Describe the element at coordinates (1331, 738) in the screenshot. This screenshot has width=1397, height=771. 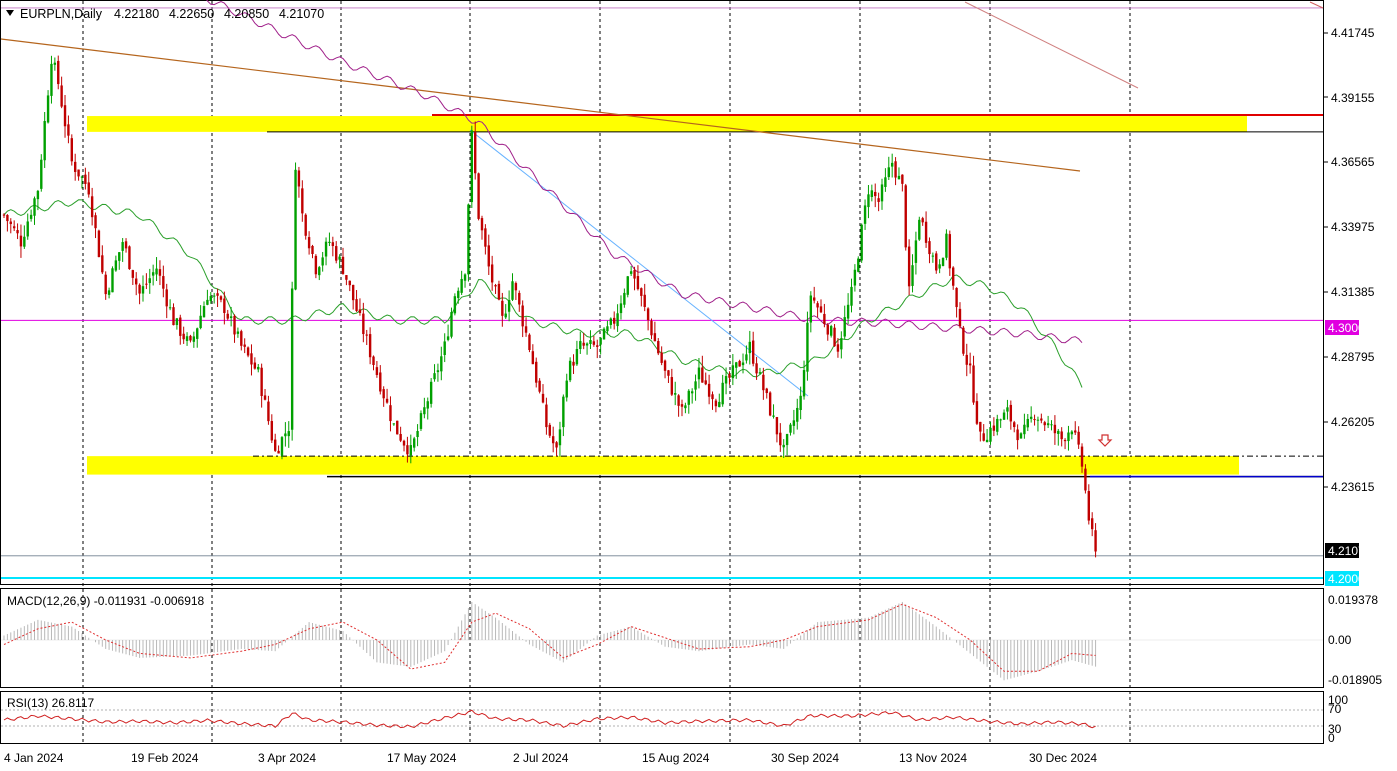
I see `rsi-tick: 0` at that location.